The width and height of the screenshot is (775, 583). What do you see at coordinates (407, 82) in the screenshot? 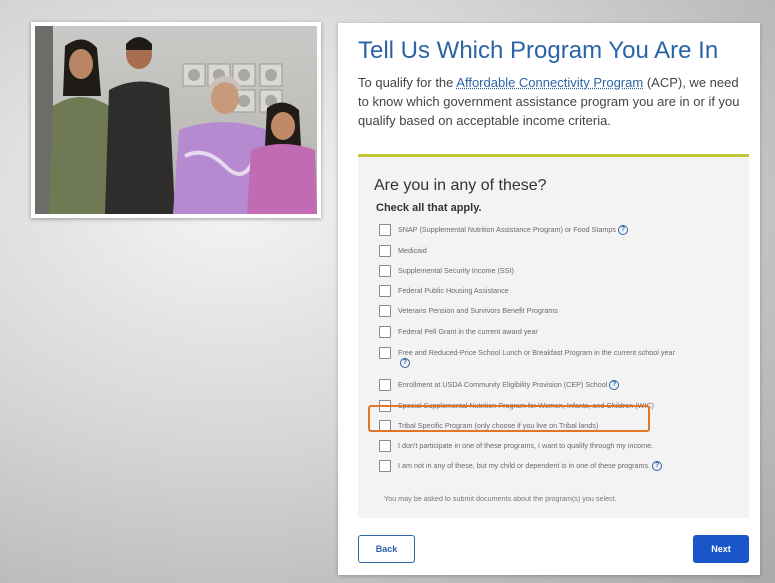
I see `intro-text-start: To qualify for the` at bounding box center [407, 82].